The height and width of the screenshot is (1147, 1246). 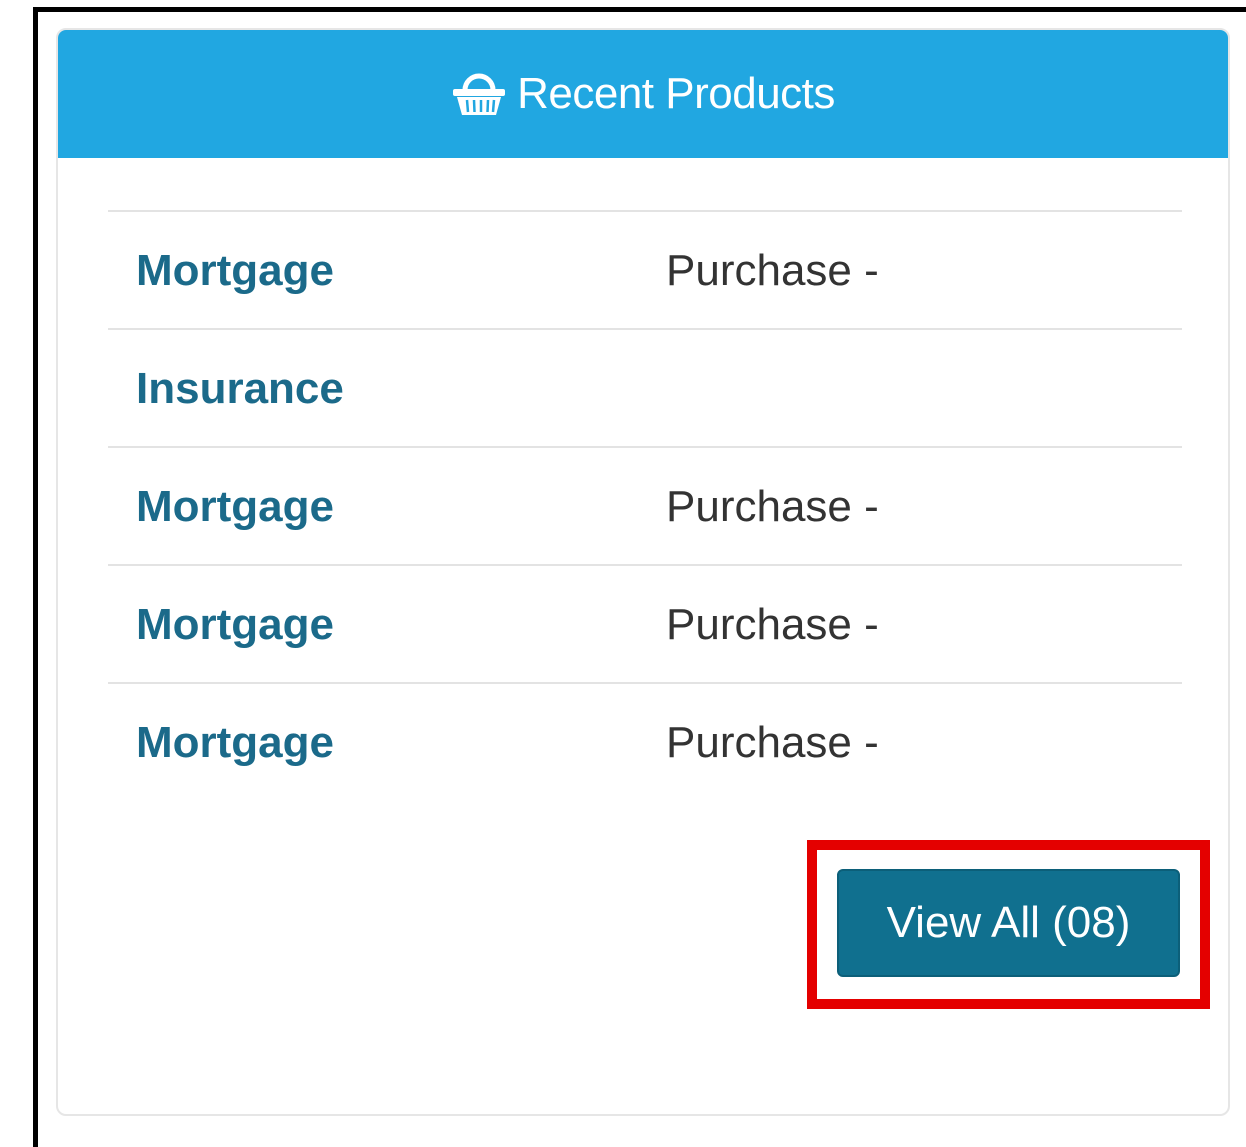 What do you see at coordinates (1008, 923) in the screenshot?
I see `view-all-button: View All (08)` at bounding box center [1008, 923].